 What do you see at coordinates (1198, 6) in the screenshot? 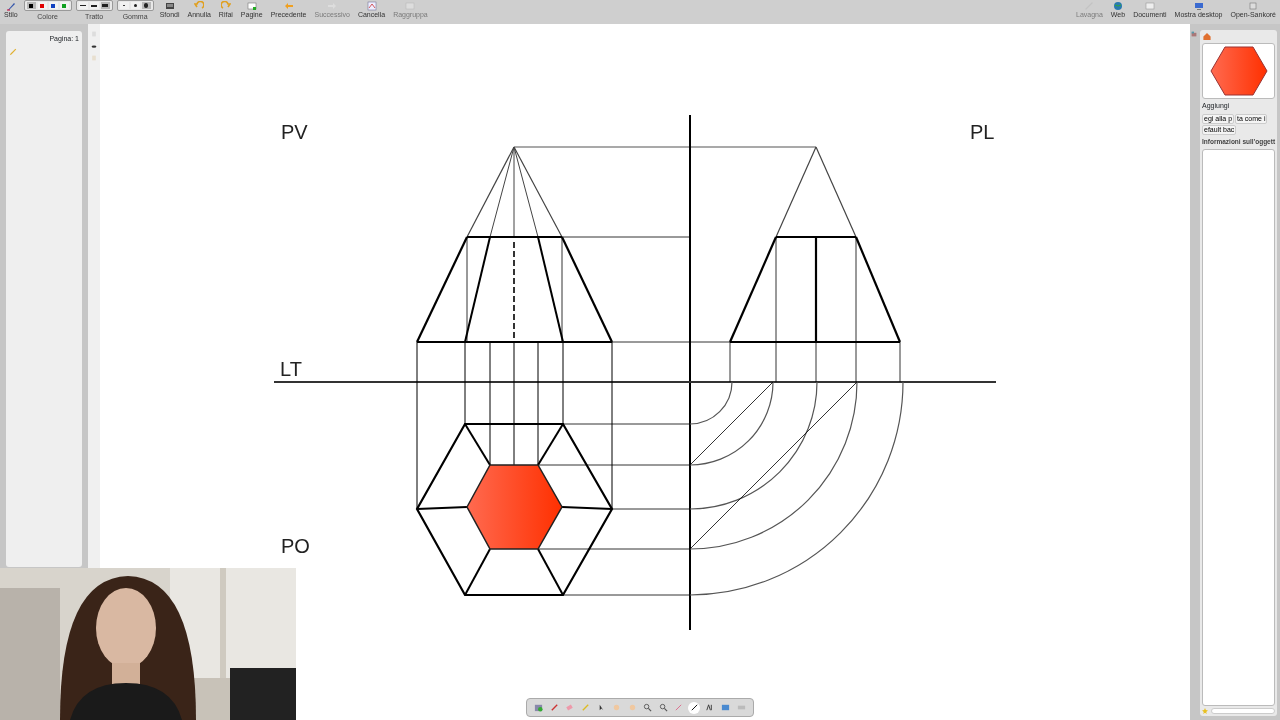
I see `monitor-icon` at bounding box center [1198, 6].